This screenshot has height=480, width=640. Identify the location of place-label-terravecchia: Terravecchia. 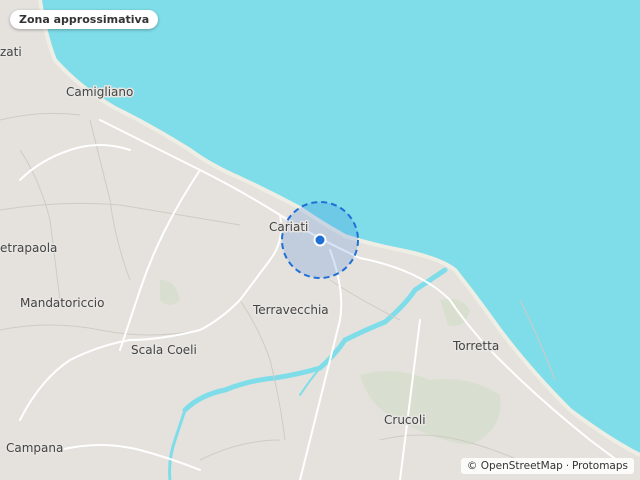
(290, 310).